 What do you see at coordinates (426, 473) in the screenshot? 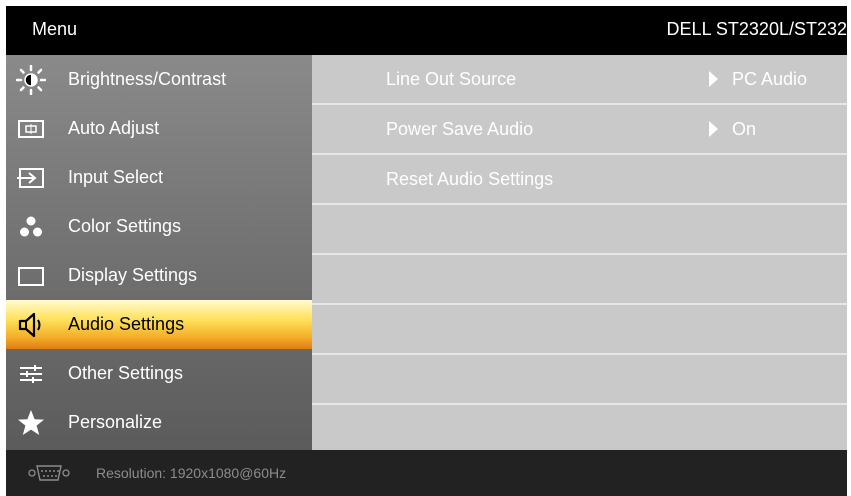
I see `status-bar: Resolution: 1920x1080@60Hz` at bounding box center [426, 473].